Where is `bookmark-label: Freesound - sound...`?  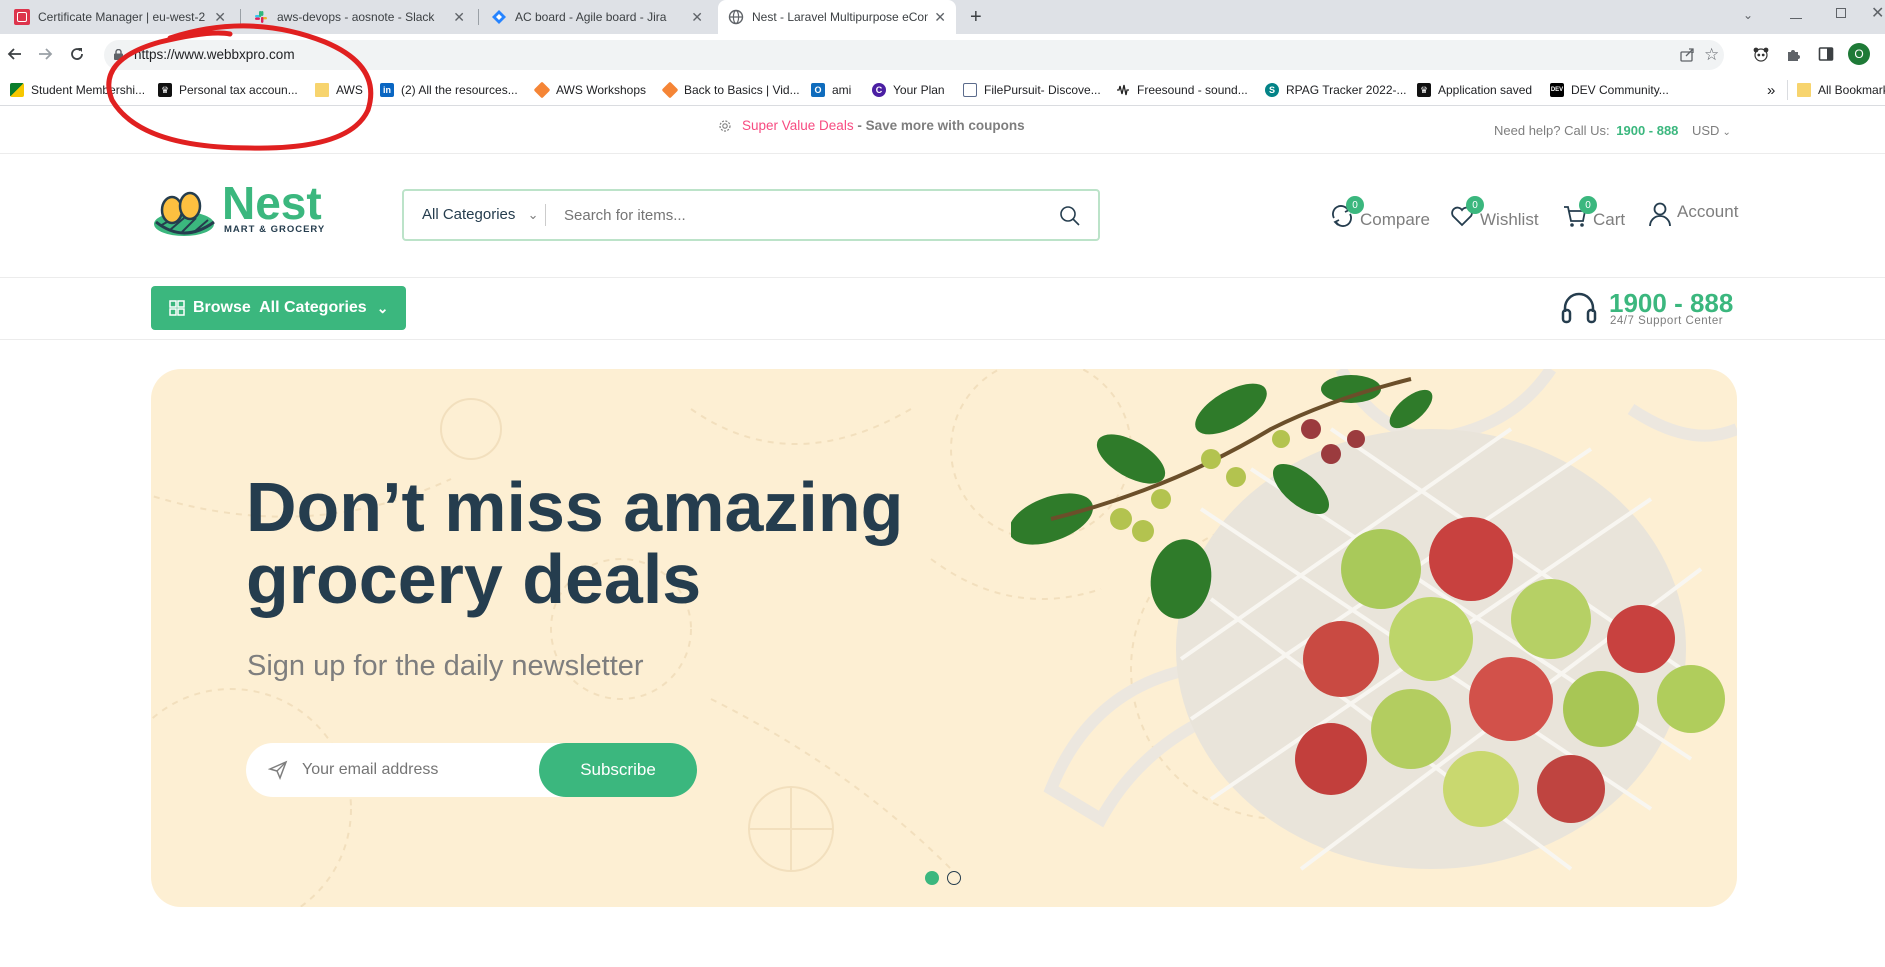
bookmark-label: Freesound - sound... is located at coordinates (1192, 90).